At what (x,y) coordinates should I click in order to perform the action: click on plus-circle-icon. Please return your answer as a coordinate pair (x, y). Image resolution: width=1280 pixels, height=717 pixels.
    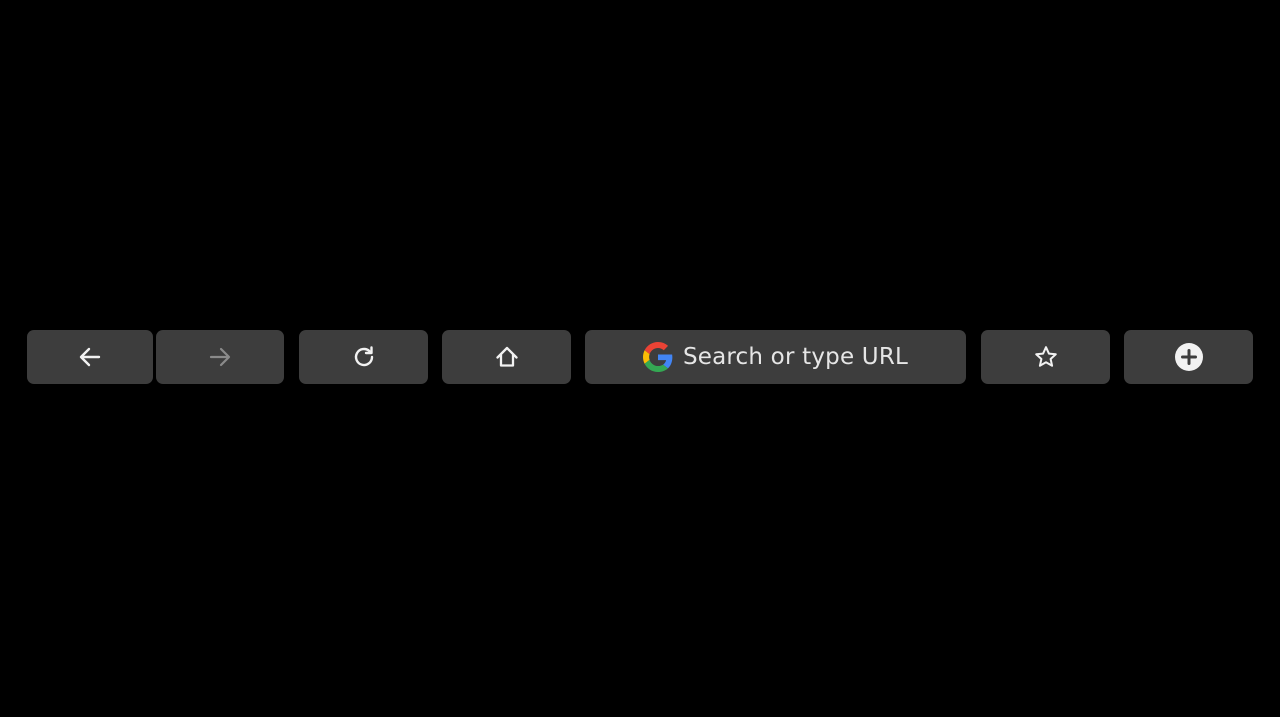
    Looking at the image, I should click on (1188, 357).